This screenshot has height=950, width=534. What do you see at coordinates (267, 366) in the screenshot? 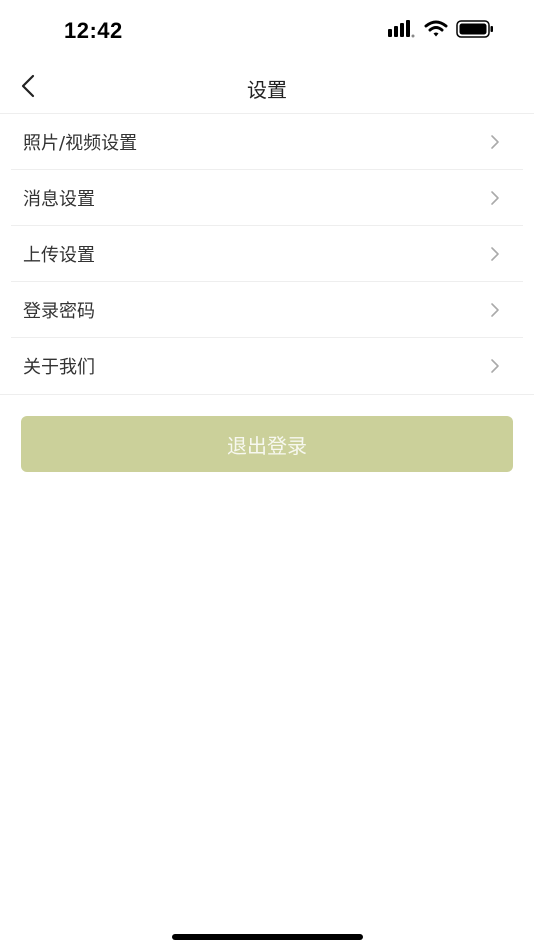
I see `settings-item-about-us: 关于我们` at bounding box center [267, 366].